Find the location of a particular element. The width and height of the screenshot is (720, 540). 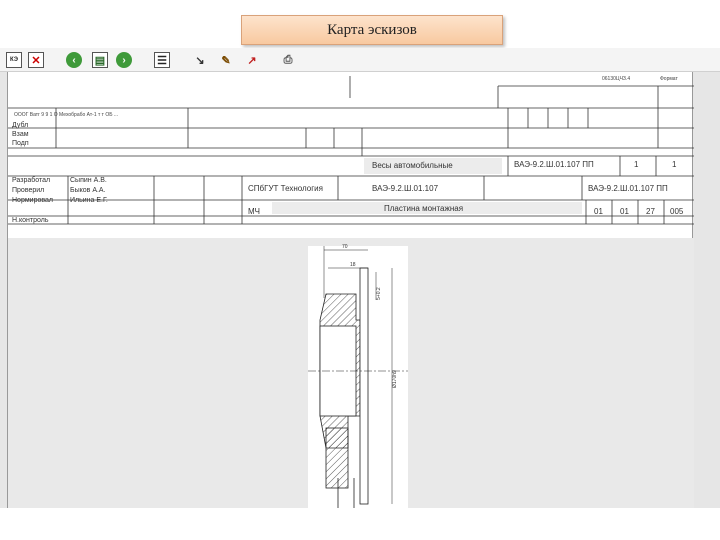

op-num-2: 01 is located at coordinates (624, 211).